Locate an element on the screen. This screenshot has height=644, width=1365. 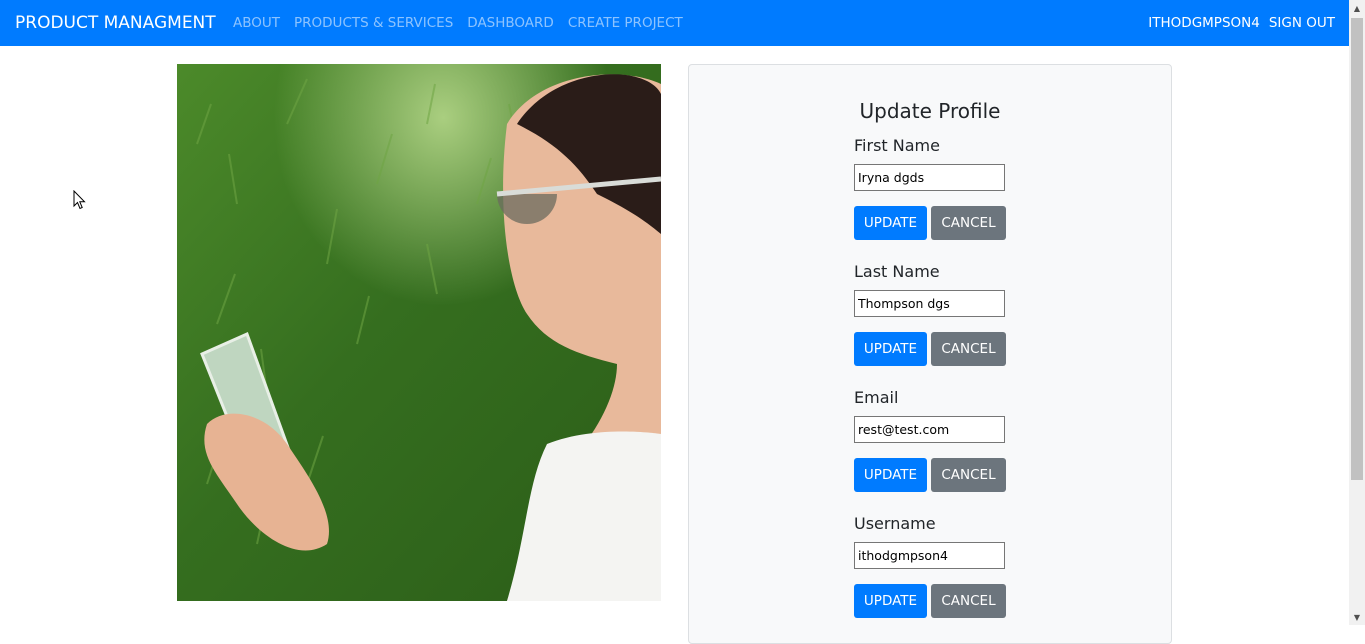
nav-about-link: ABOUT is located at coordinates (256, 23).